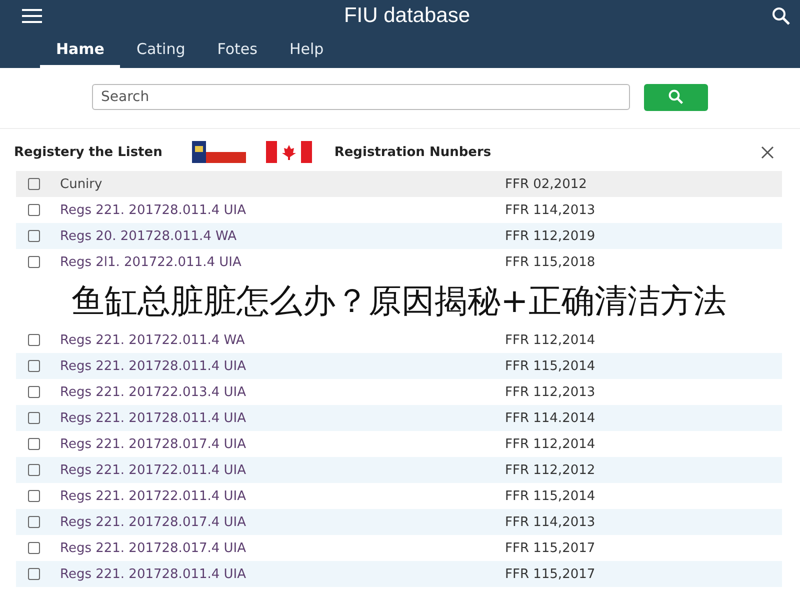  I want to click on table-cell: FFR 112,2013, so click(550, 392).